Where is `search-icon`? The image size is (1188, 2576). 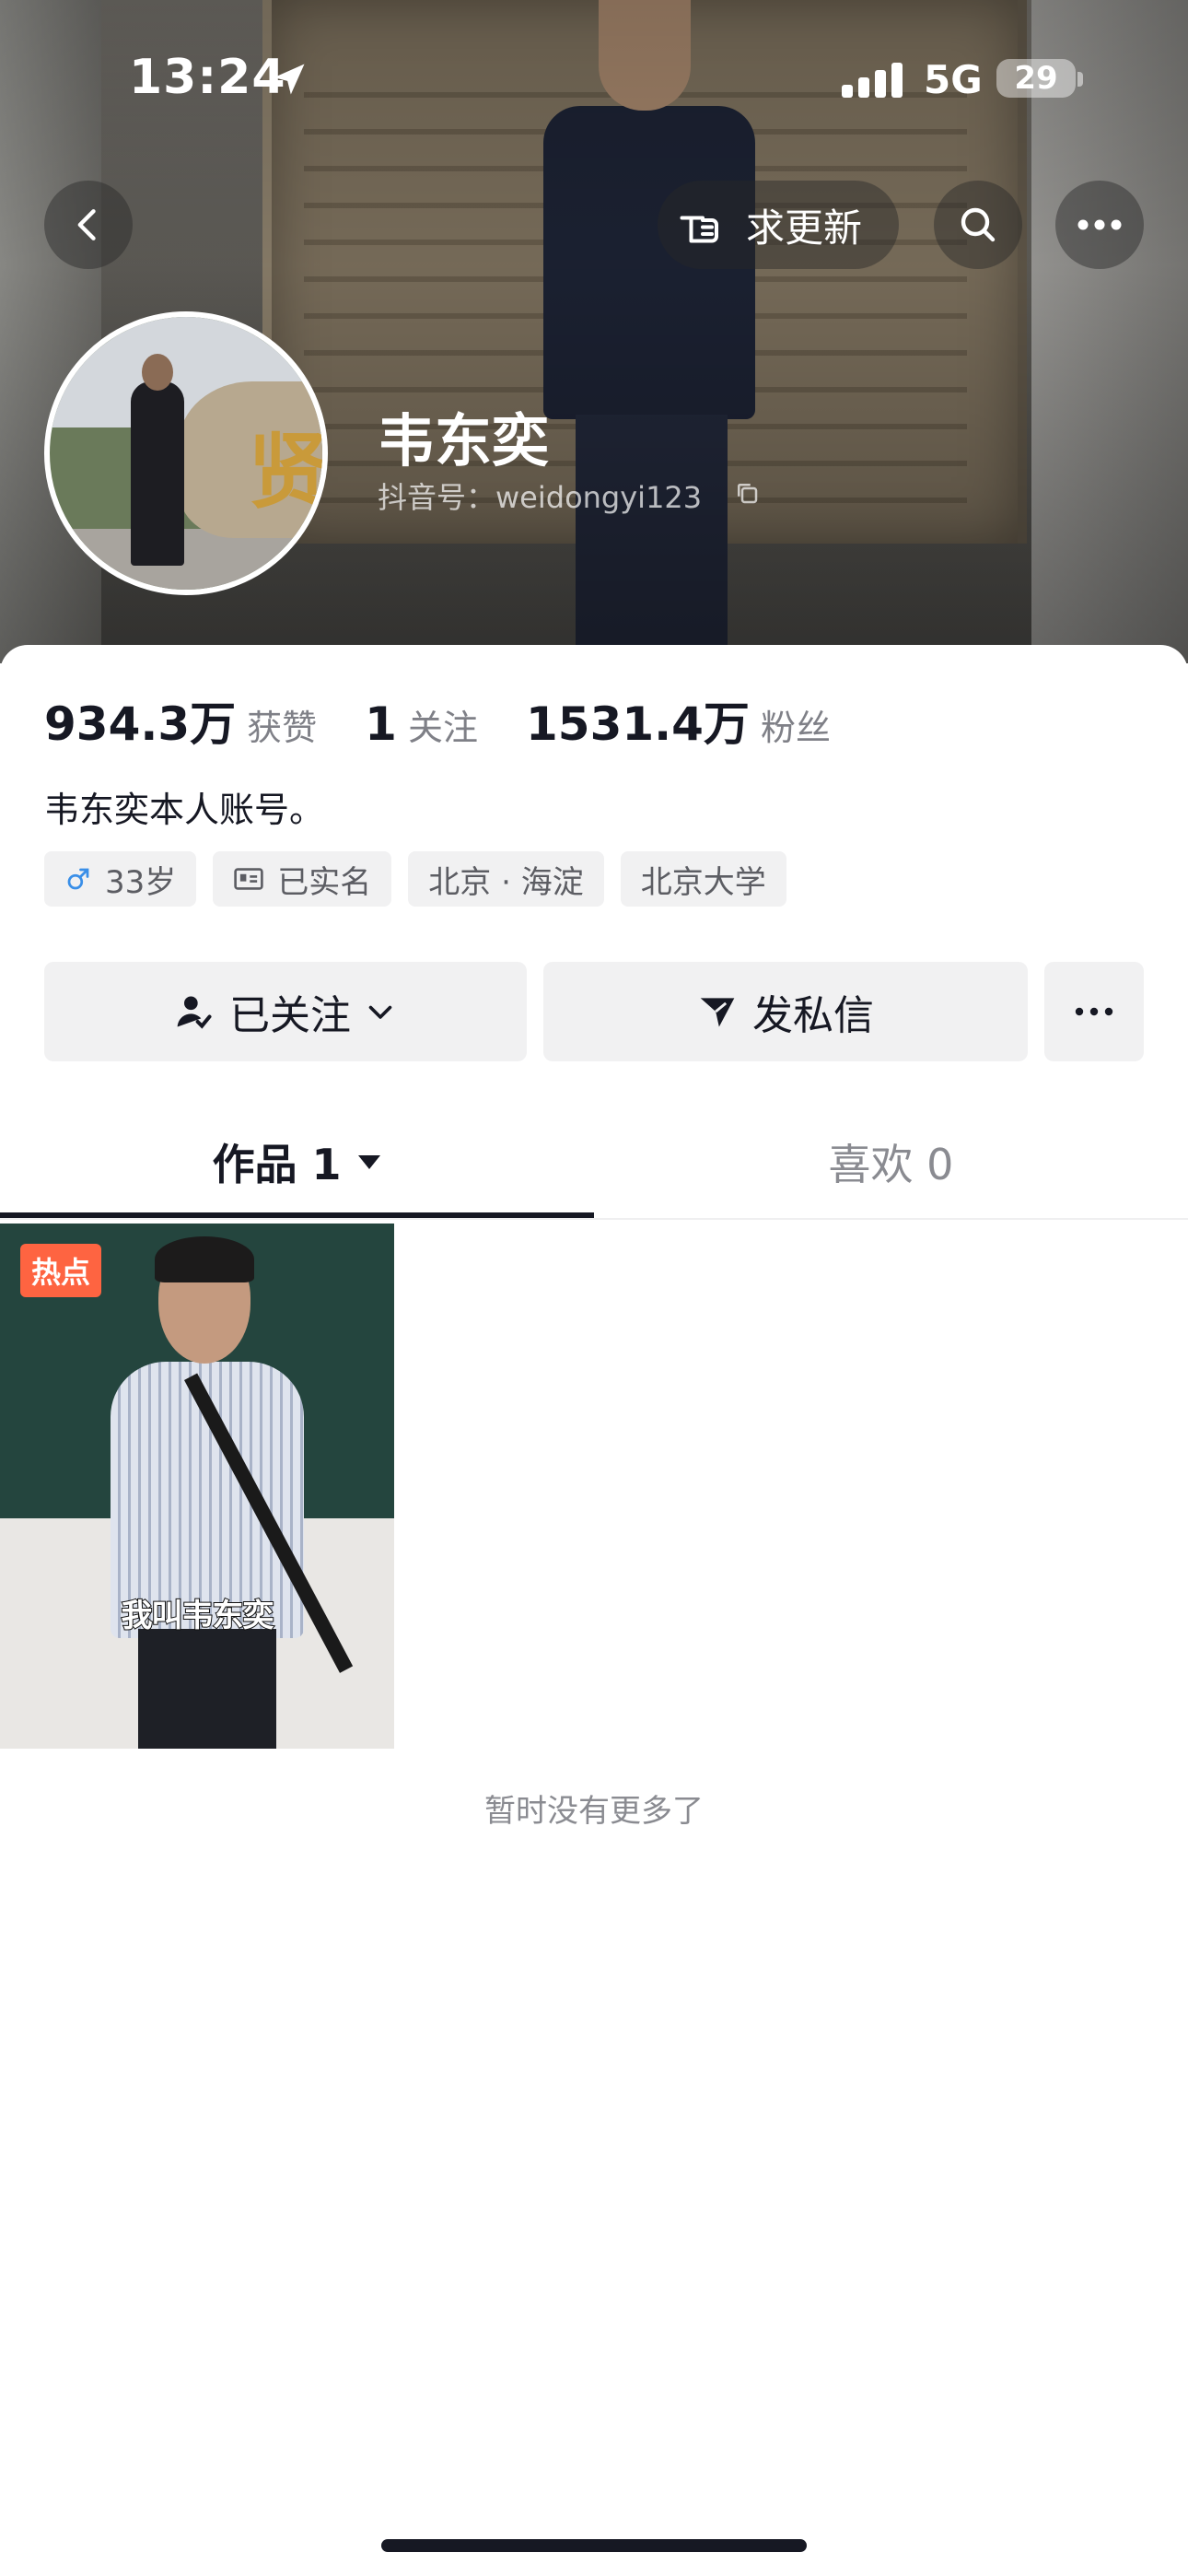 search-icon is located at coordinates (979, 224).